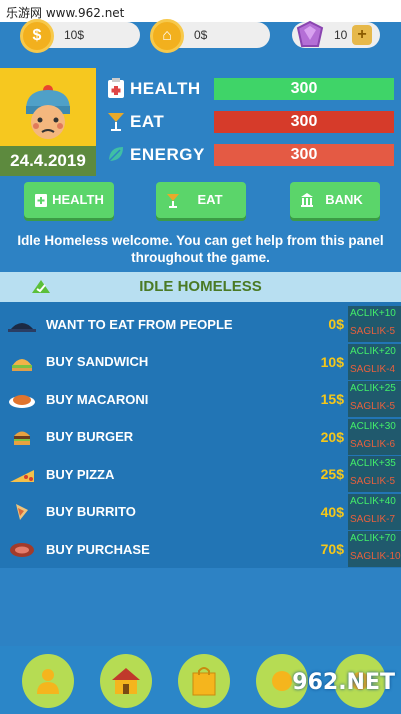 The height and width of the screenshot is (714, 401). I want to click on dollar-coin-icon: $, so click(37, 36).